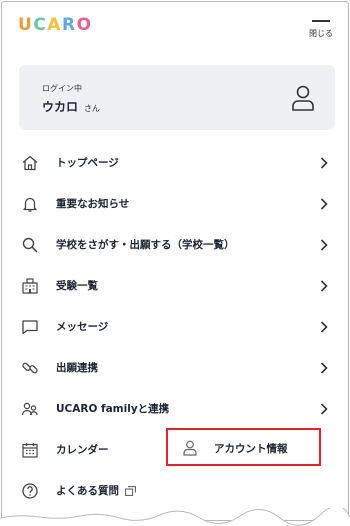 This screenshot has height=526, width=350. Describe the element at coordinates (251, 449) in the screenshot. I see `account-info-label: アカウント情報` at that location.